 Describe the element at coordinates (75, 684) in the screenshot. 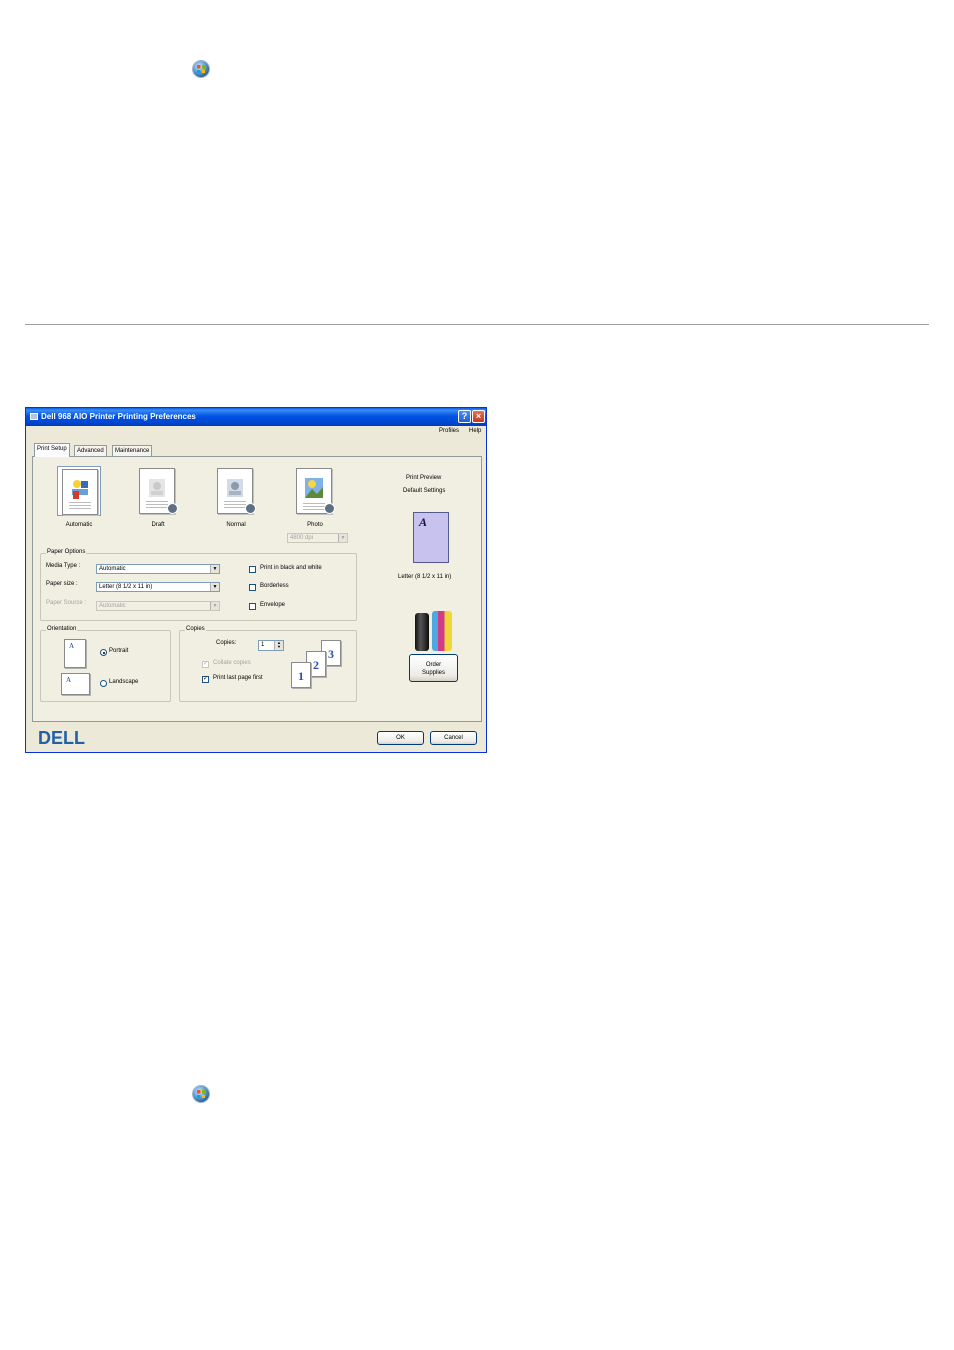

I see `landscape-page-icon: A` at that location.